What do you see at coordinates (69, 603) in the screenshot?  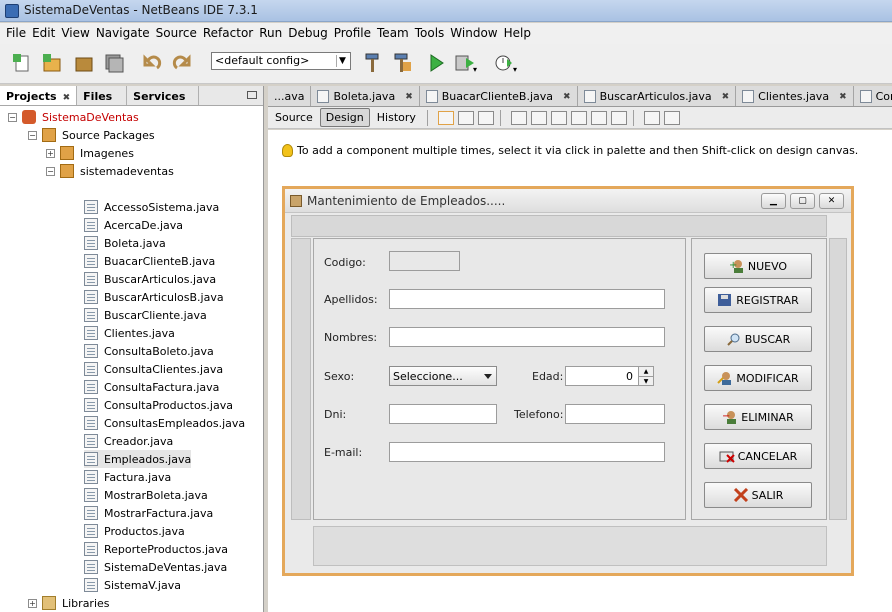 I see `tree-libraries: + Libraries` at bounding box center [69, 603].